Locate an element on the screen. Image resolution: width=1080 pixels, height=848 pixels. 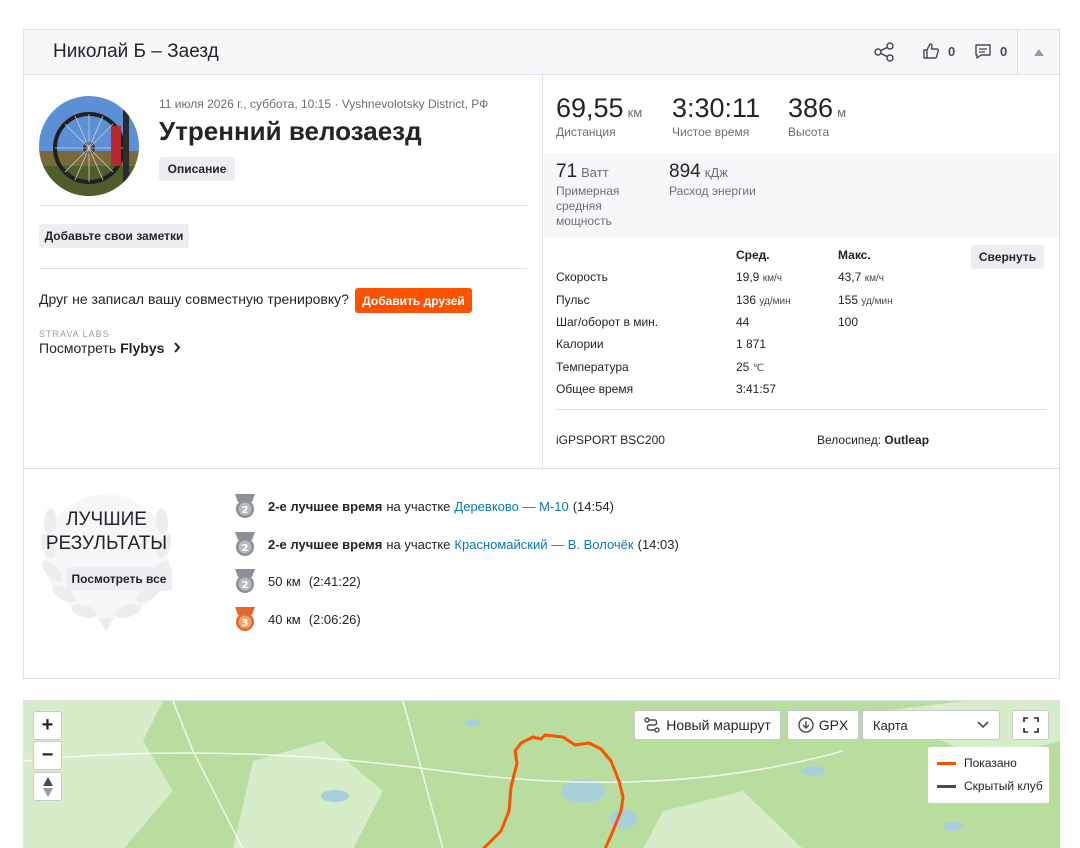
results-title-line2: РЕЗУЛЬТАТЫ is located at coordinates (106, 543).